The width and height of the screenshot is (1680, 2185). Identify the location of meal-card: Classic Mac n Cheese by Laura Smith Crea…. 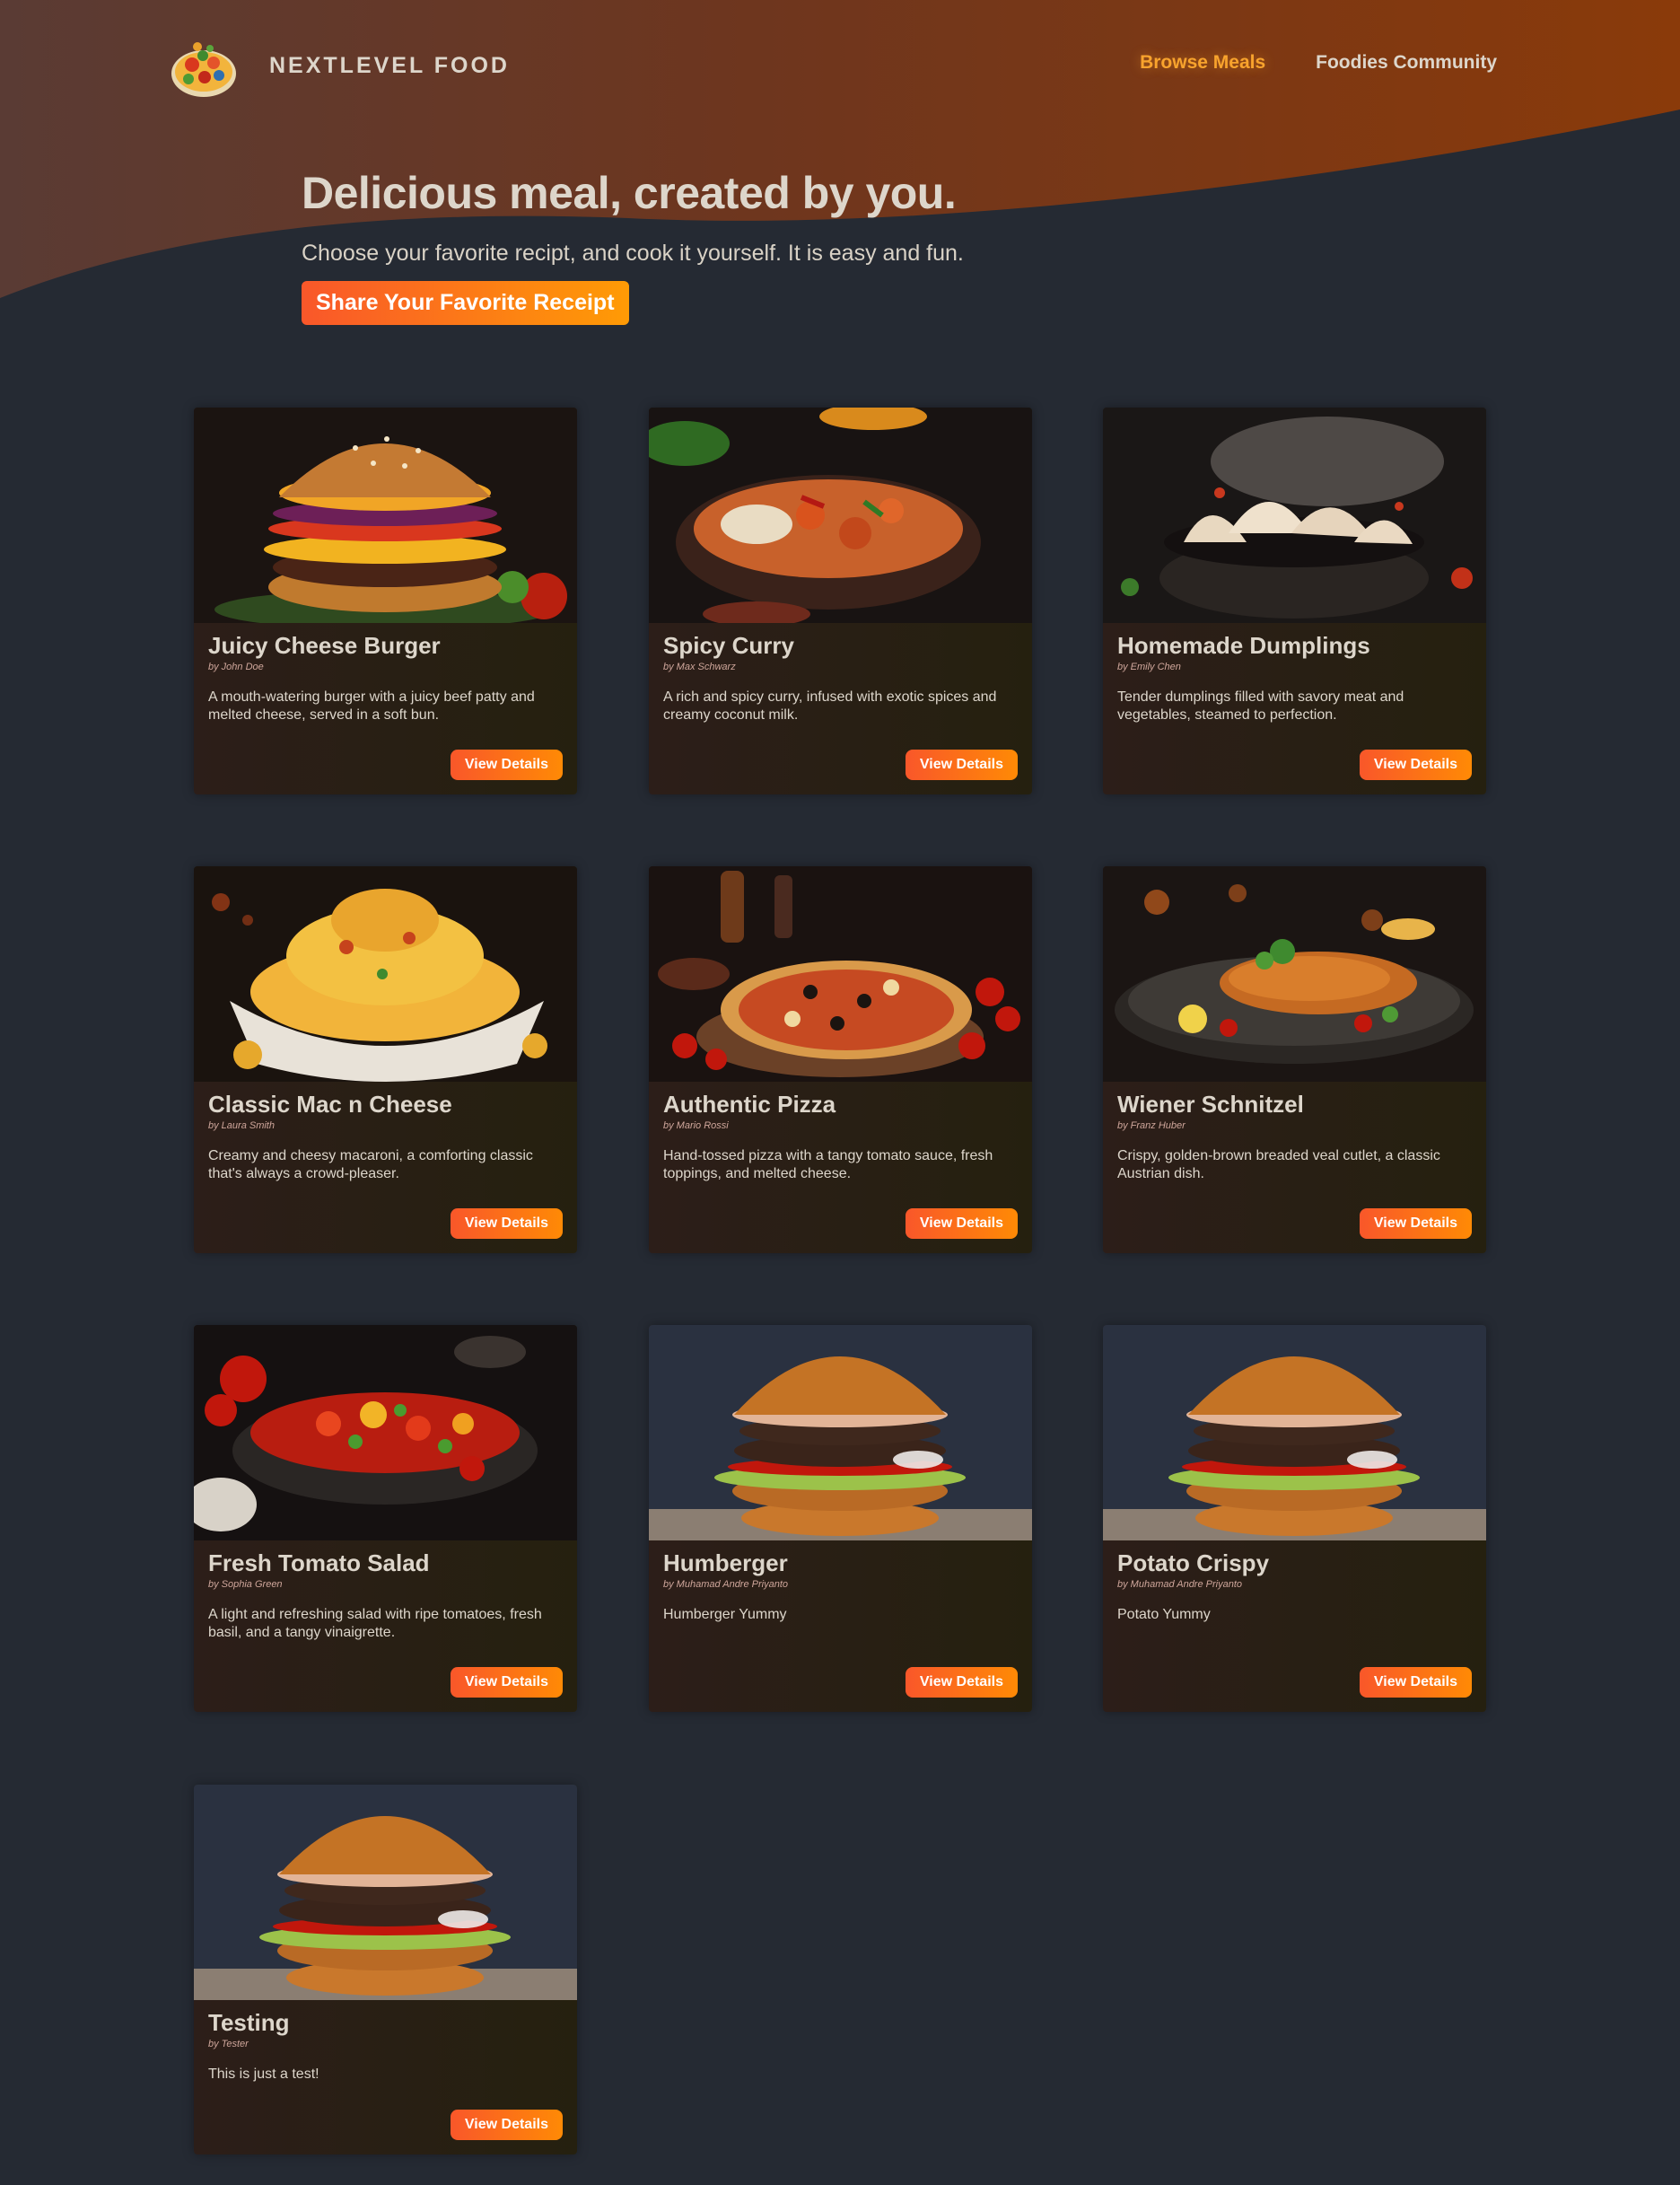
(386, 1060).